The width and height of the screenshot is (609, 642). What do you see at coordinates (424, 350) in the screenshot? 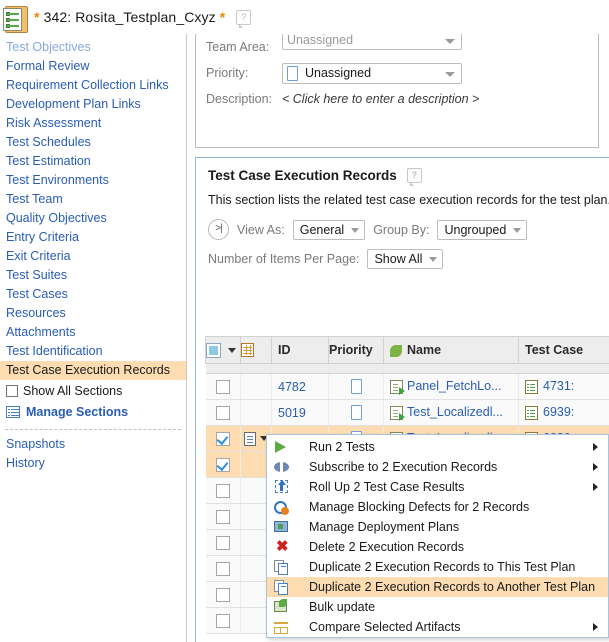
I see `column-header-name-label: Name` at bounding box center [424, 350].